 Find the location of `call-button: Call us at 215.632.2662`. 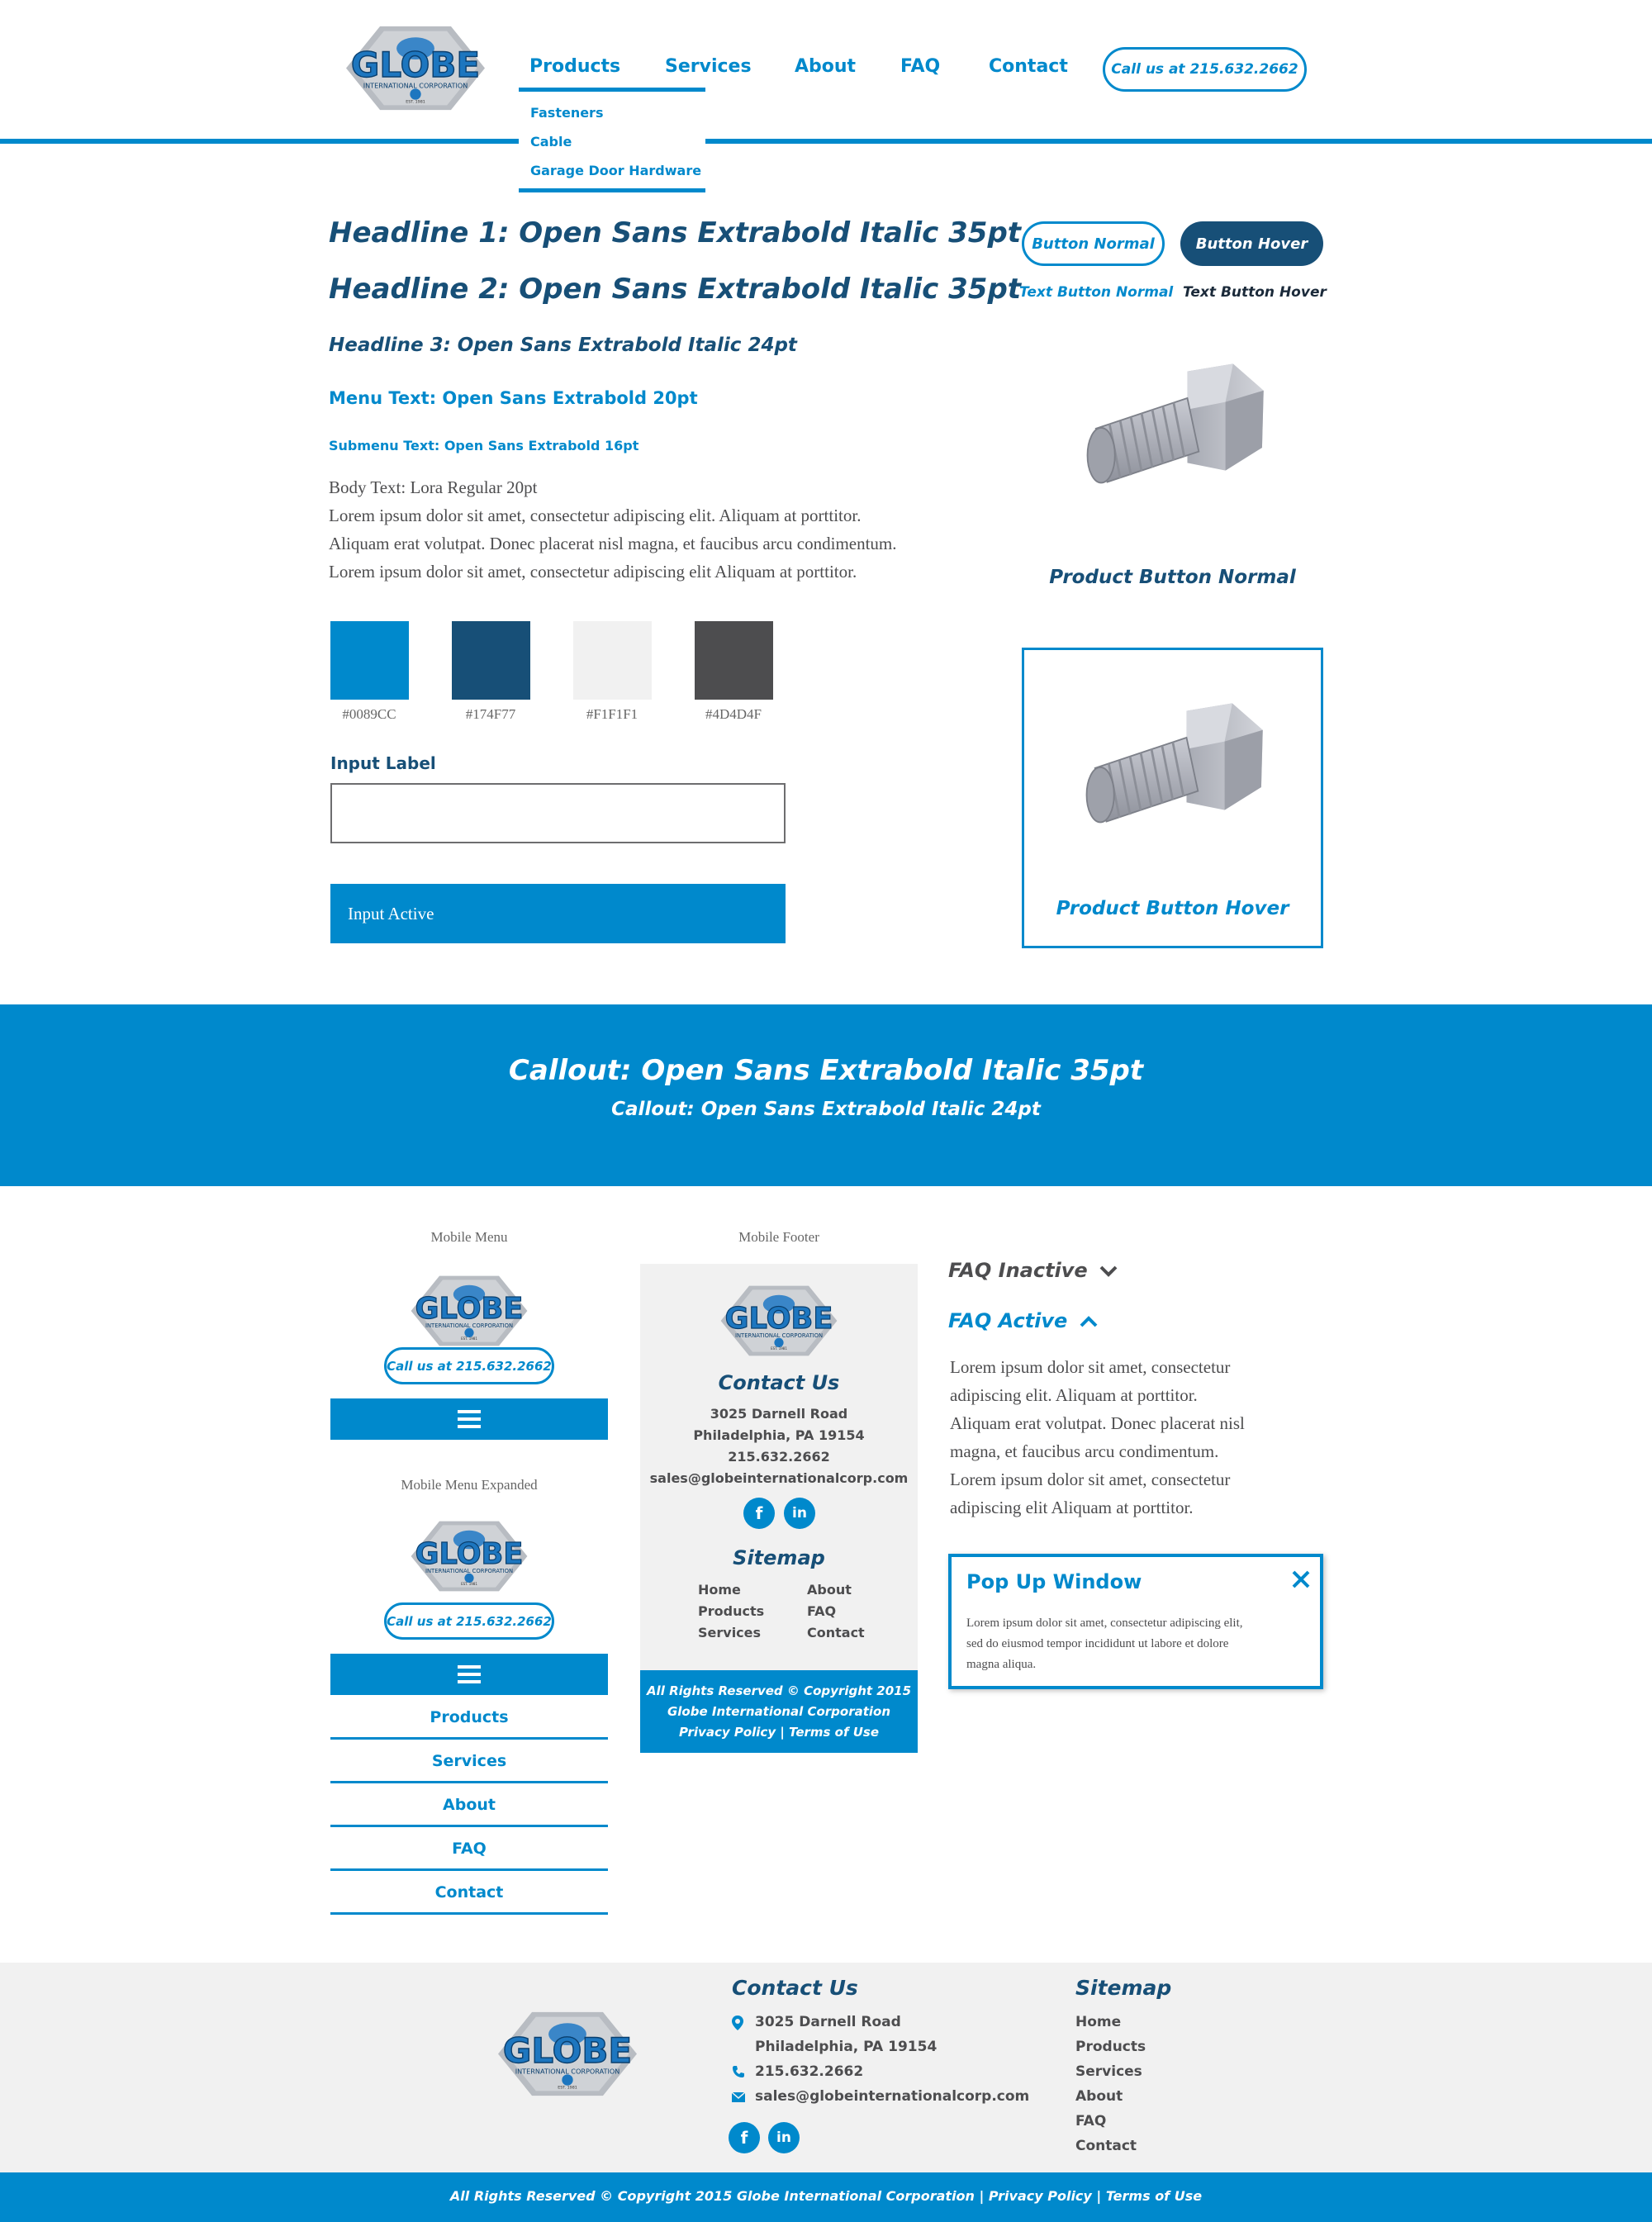

call-button: Call us at 215.632.2662 is located at coordinates (1205, 69).